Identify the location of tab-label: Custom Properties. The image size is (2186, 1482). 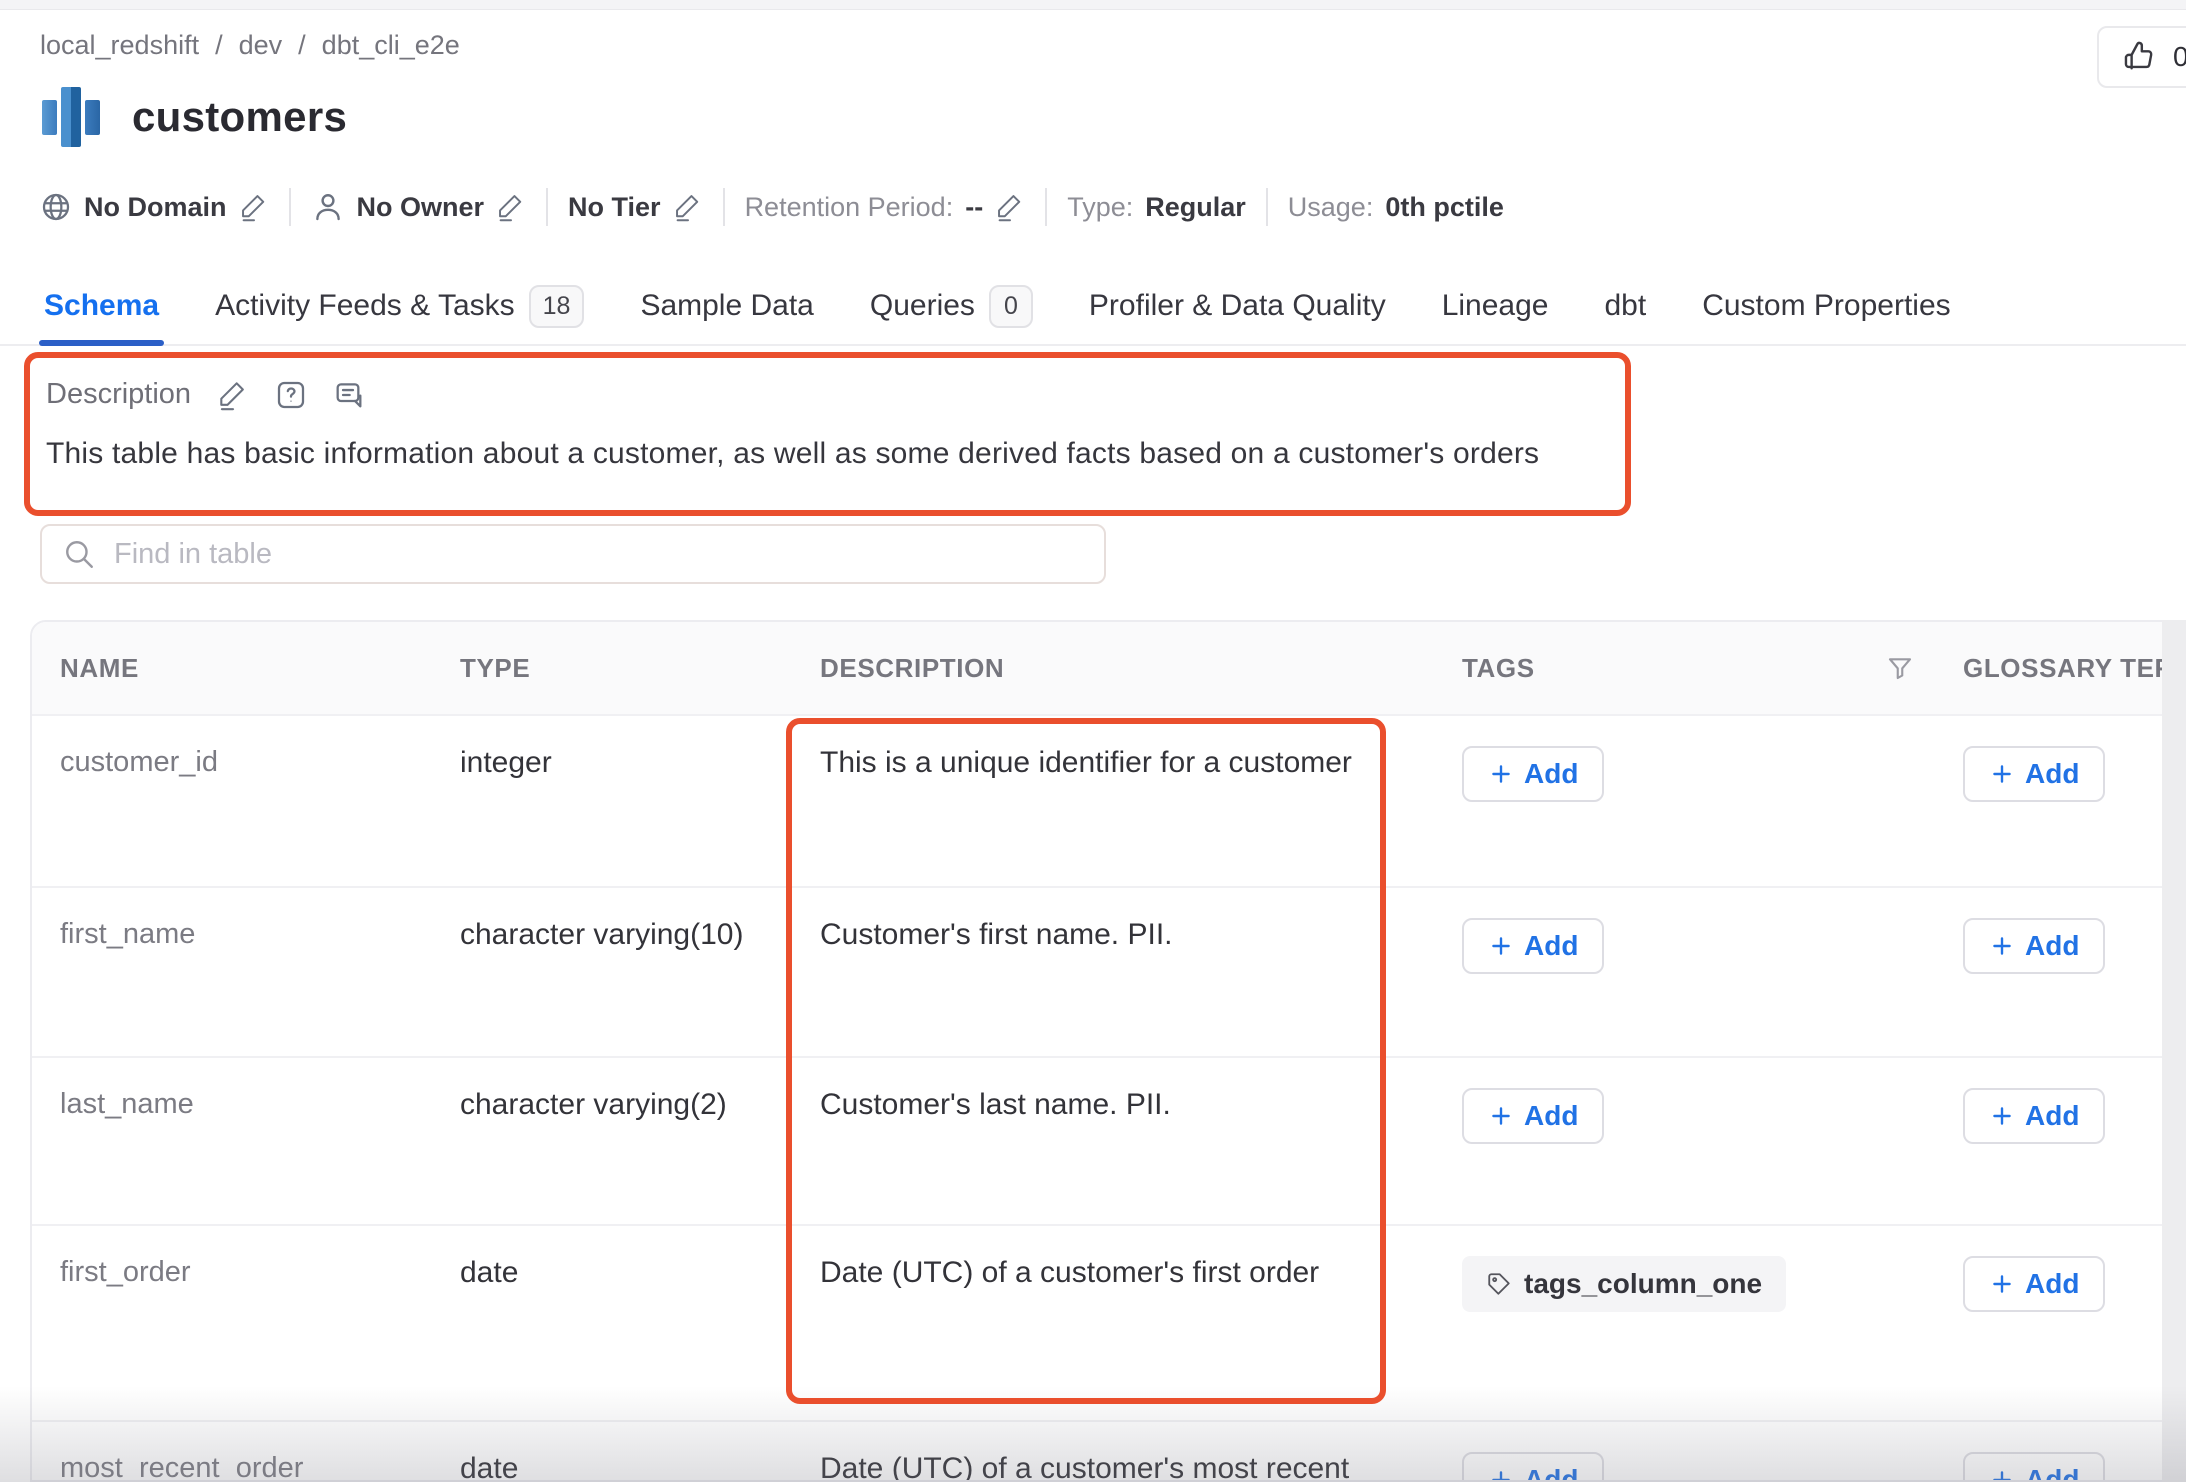
(1826, 305).